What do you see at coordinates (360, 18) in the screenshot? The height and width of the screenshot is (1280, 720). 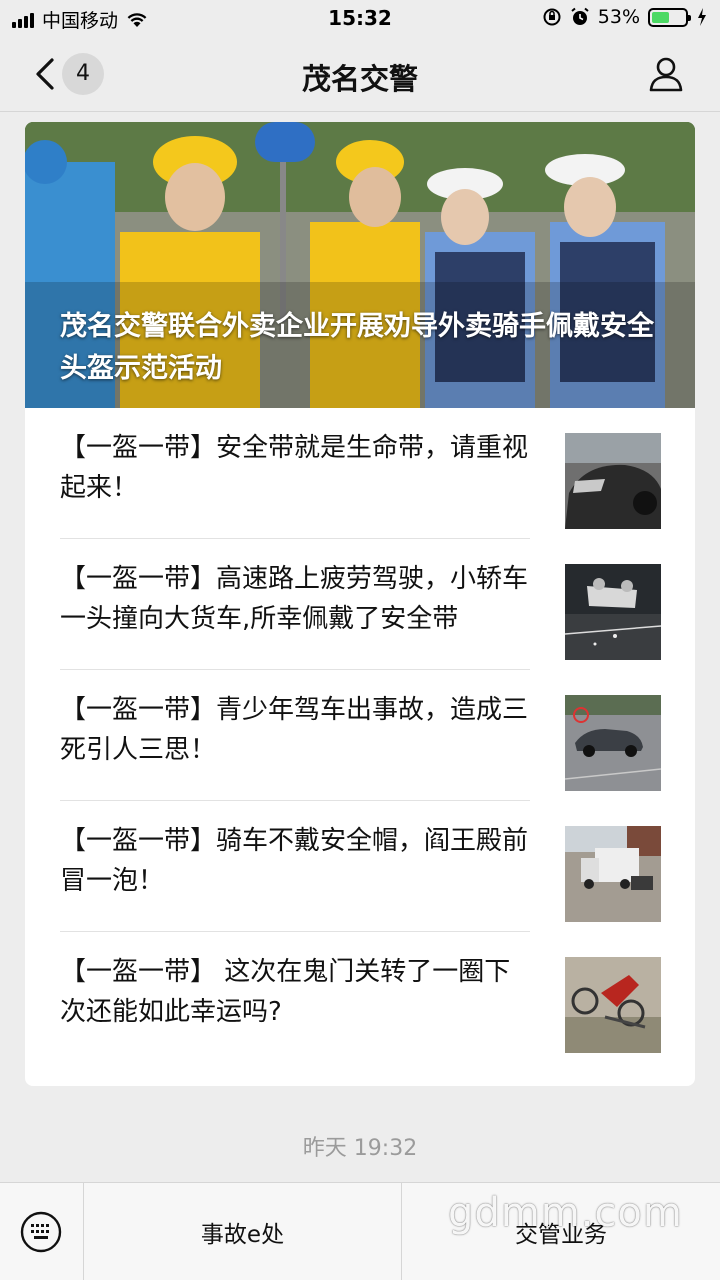 I see `status-bar: 中国移动 15:32 53%` at bounding box center [360, 18].